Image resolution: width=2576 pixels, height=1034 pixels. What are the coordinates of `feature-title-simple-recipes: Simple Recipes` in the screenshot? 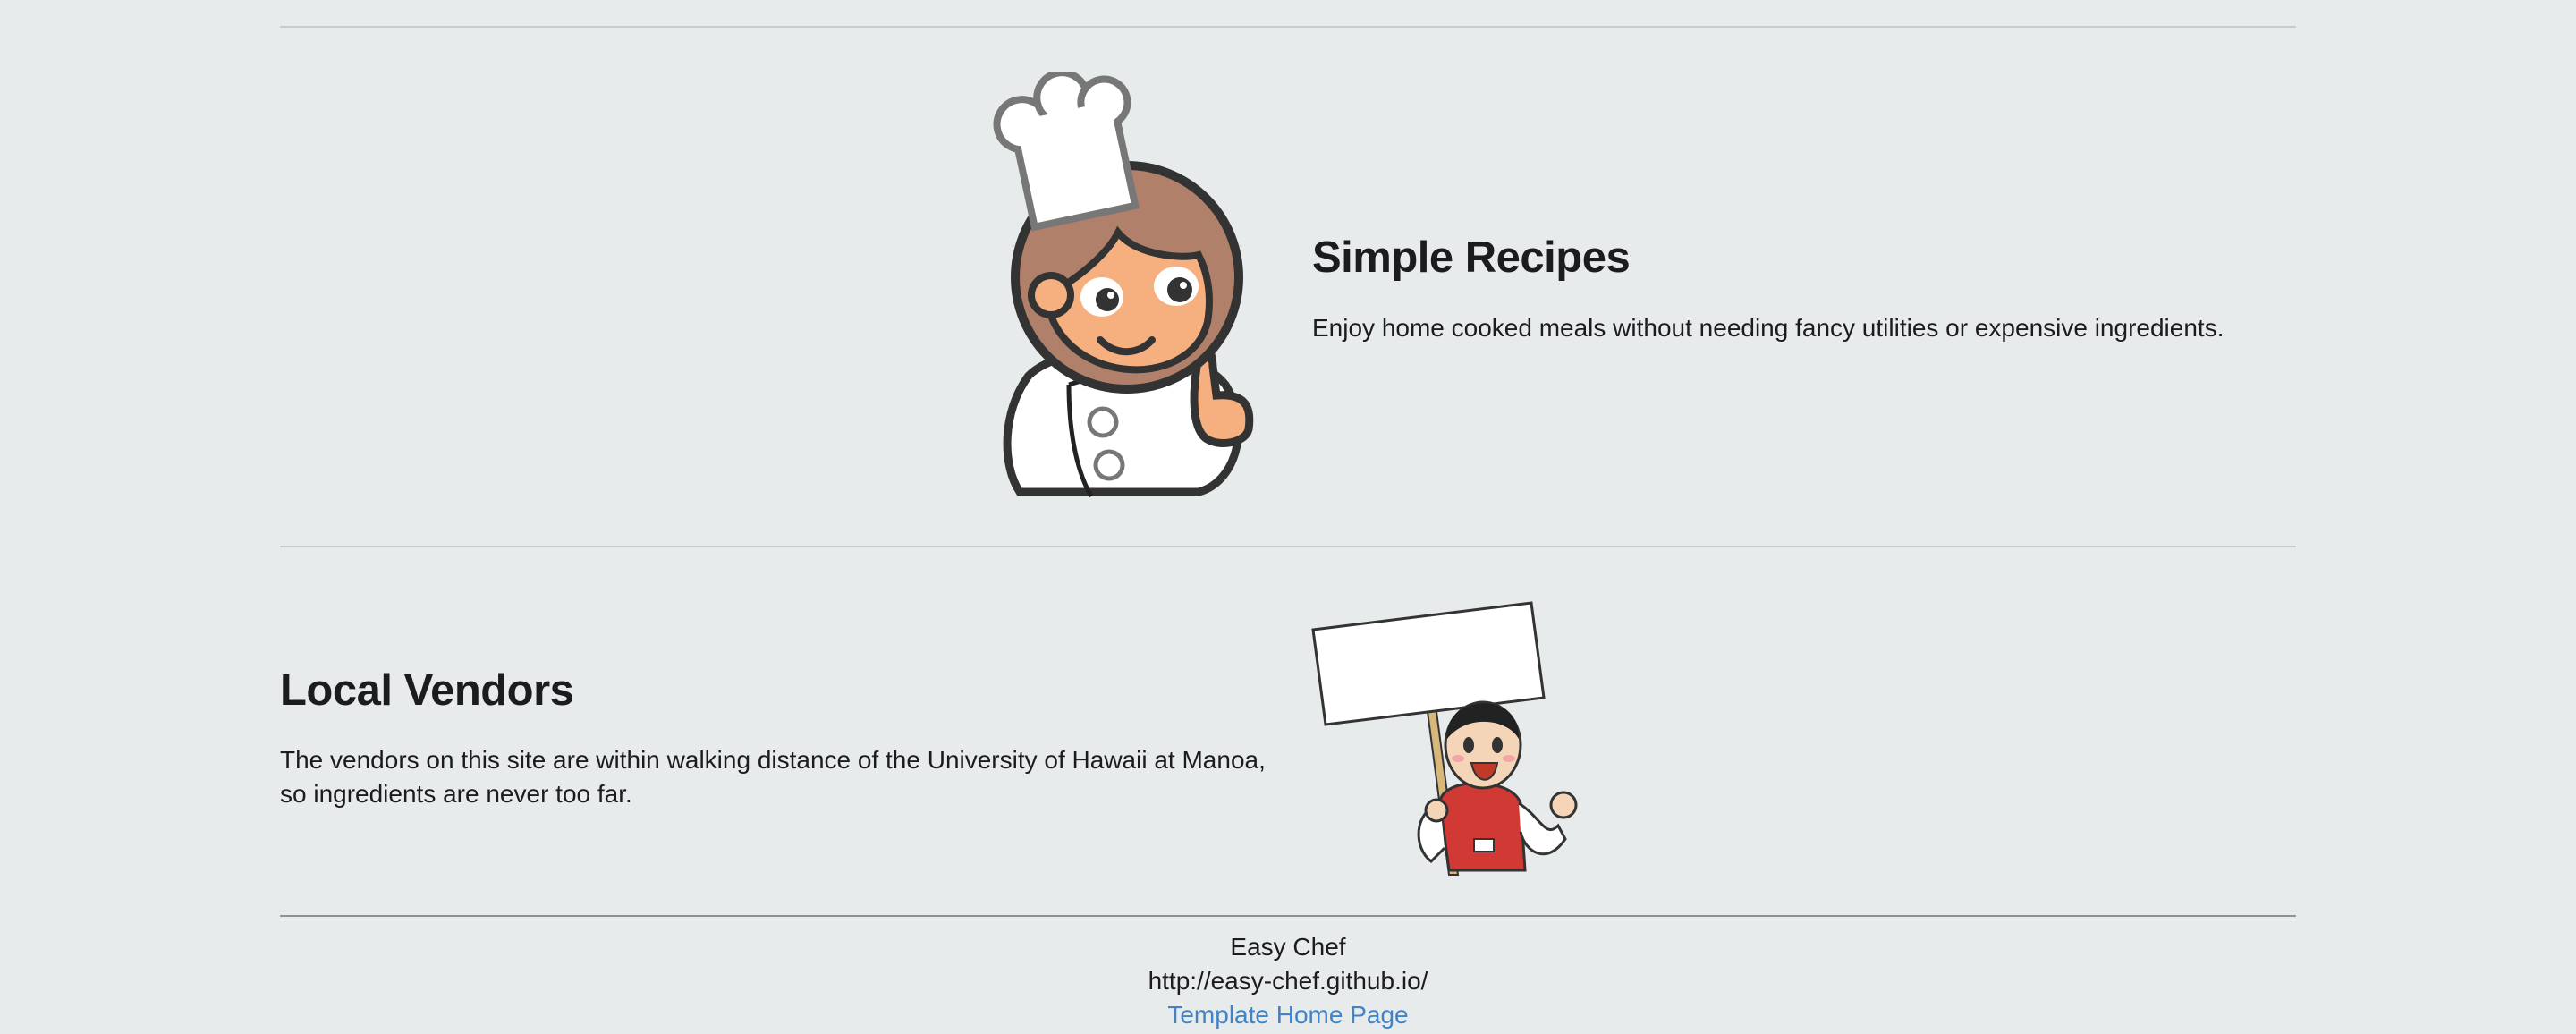 It's located at (1471, 257).